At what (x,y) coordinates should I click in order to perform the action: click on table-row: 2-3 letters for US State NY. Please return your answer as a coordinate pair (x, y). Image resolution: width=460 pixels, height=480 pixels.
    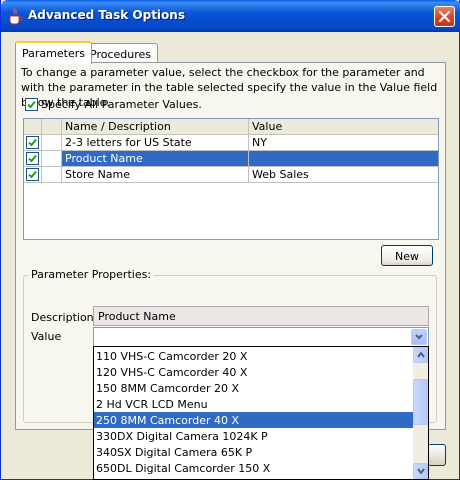
    Looking at the image, I should click on (231, 143).